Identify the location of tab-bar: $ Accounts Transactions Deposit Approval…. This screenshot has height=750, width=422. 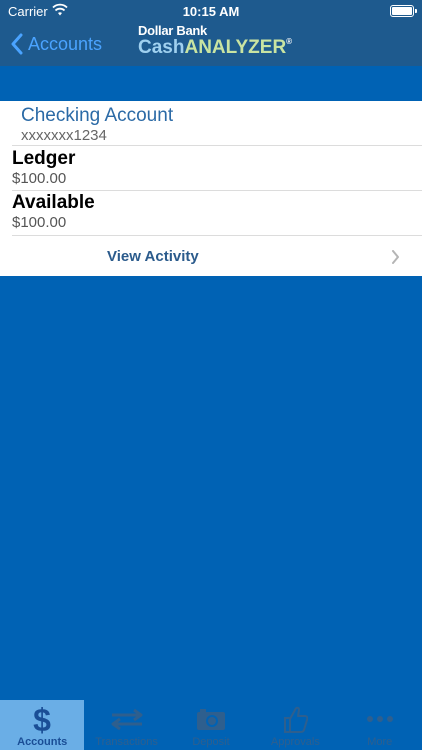
(211, 725).